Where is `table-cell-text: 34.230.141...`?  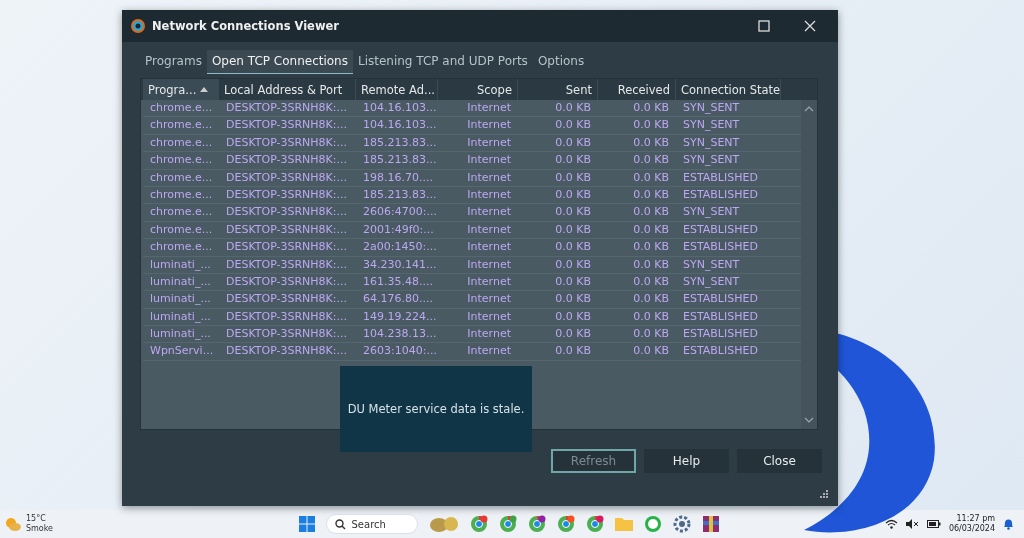
table-cell-text: 34.230.141... is located at coordinates (400, 264).